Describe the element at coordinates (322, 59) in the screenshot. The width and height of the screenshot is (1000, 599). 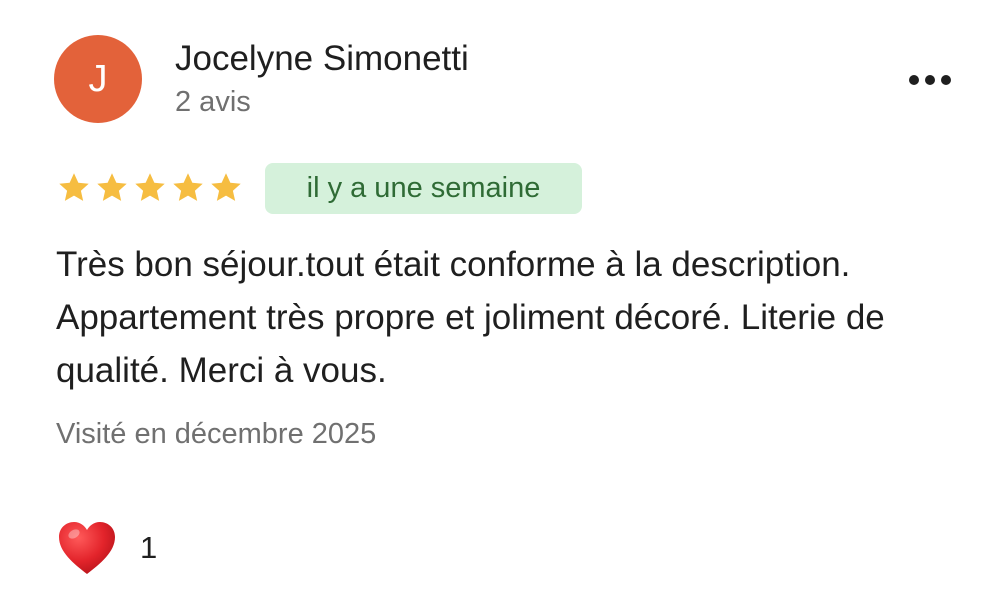
I see `author-name: Jocelyne Simonetti` at that location.